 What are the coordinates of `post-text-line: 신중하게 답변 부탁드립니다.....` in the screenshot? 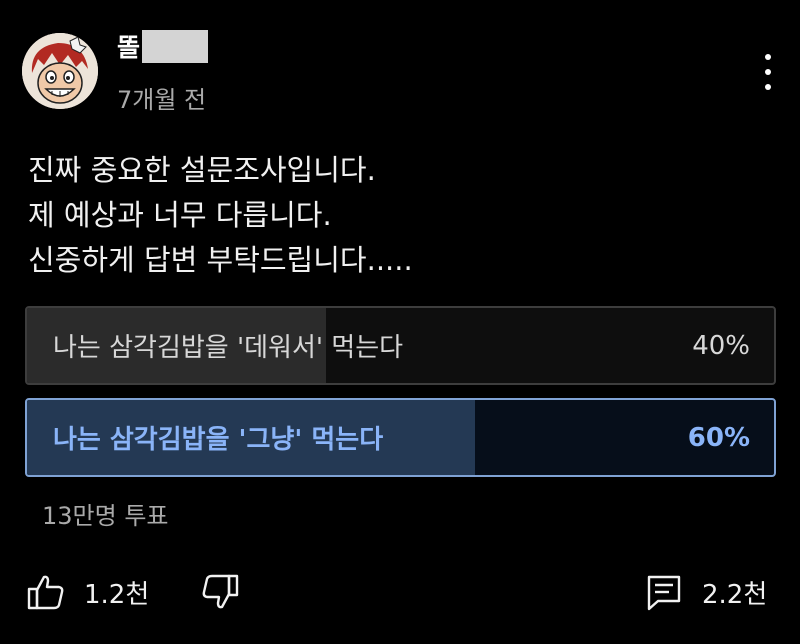 It's located at (220, 260).